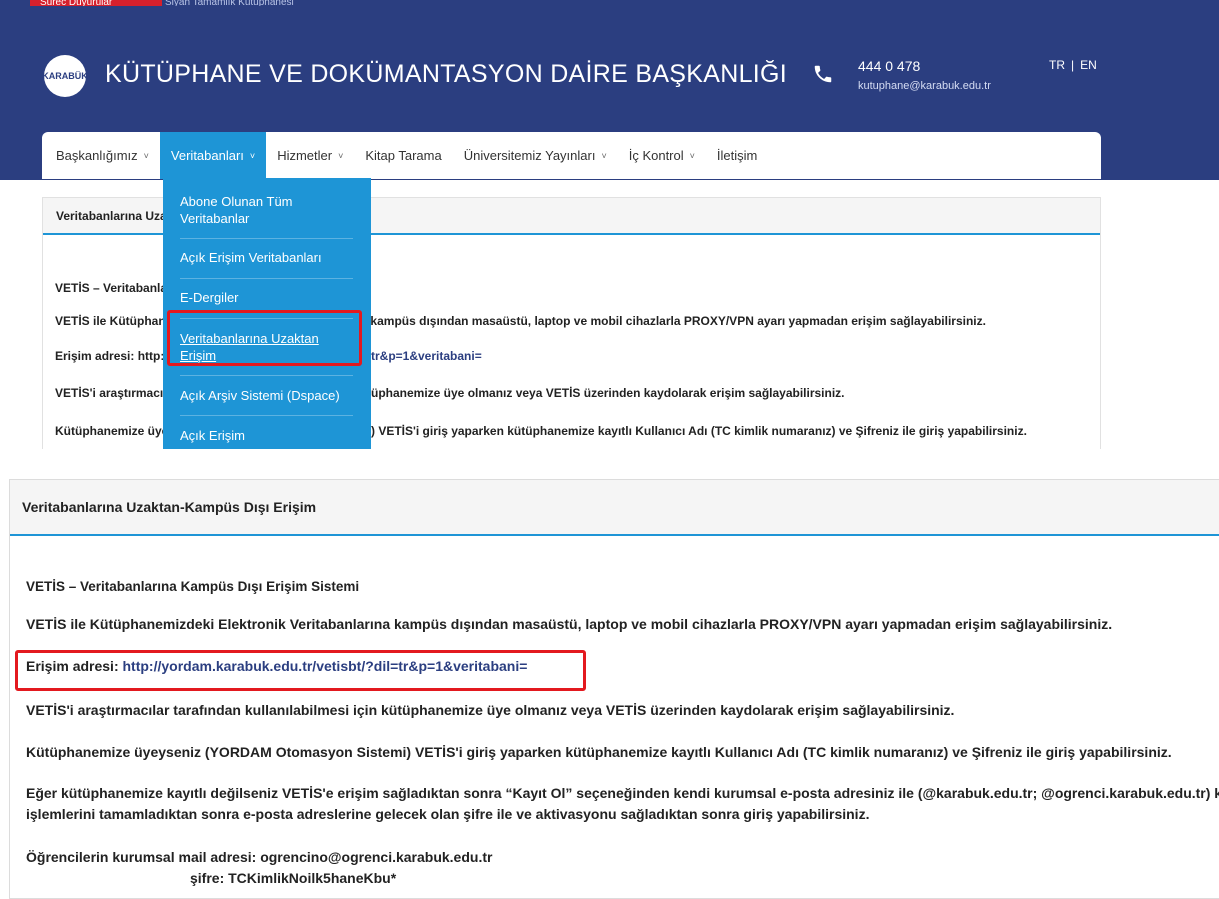 The image size is (1219, 899). Describe the element at coordinates (111, 393) in the screenshot. I see `research-line-left: VETİS'i araştırmacıl` at that location.